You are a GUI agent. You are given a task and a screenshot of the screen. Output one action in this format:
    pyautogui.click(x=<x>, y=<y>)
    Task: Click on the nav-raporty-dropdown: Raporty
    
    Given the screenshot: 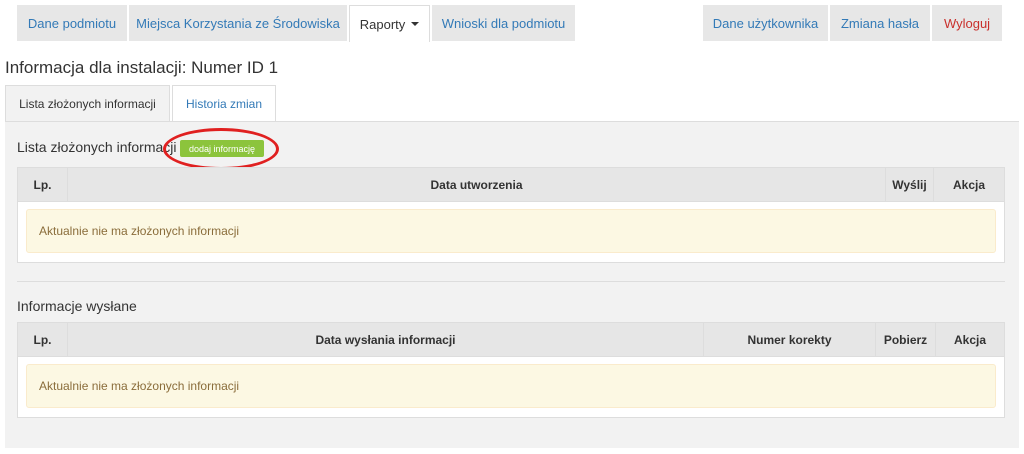 What is the action you would take?
    pyautogui.click(x=389, y=23)
    